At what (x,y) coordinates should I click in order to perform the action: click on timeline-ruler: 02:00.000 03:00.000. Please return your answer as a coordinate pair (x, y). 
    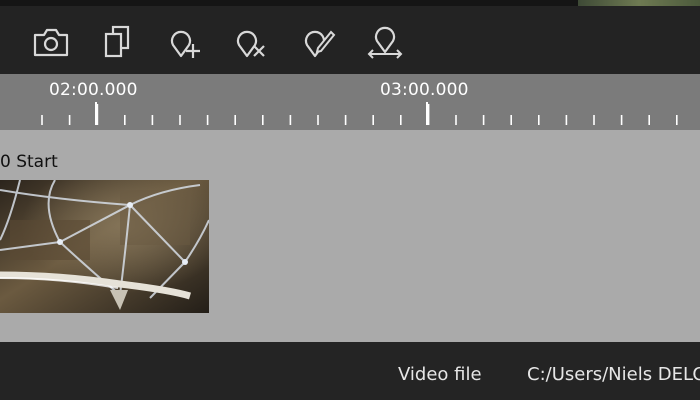
    Looking at the image, I should click on (350, 102).